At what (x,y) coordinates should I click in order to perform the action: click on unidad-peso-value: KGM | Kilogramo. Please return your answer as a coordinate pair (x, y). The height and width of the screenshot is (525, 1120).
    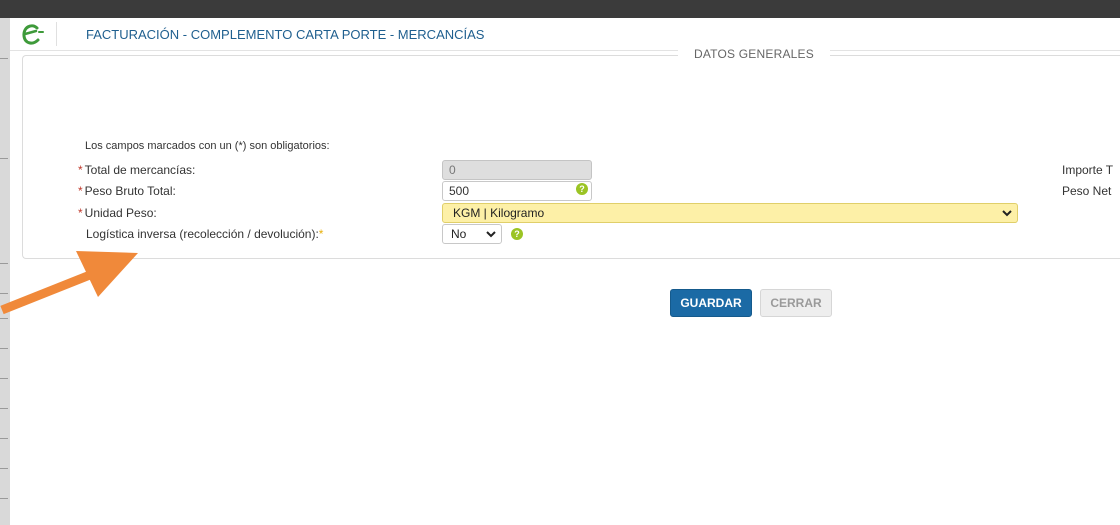
    Looking at the image, I should click on (499, 213).